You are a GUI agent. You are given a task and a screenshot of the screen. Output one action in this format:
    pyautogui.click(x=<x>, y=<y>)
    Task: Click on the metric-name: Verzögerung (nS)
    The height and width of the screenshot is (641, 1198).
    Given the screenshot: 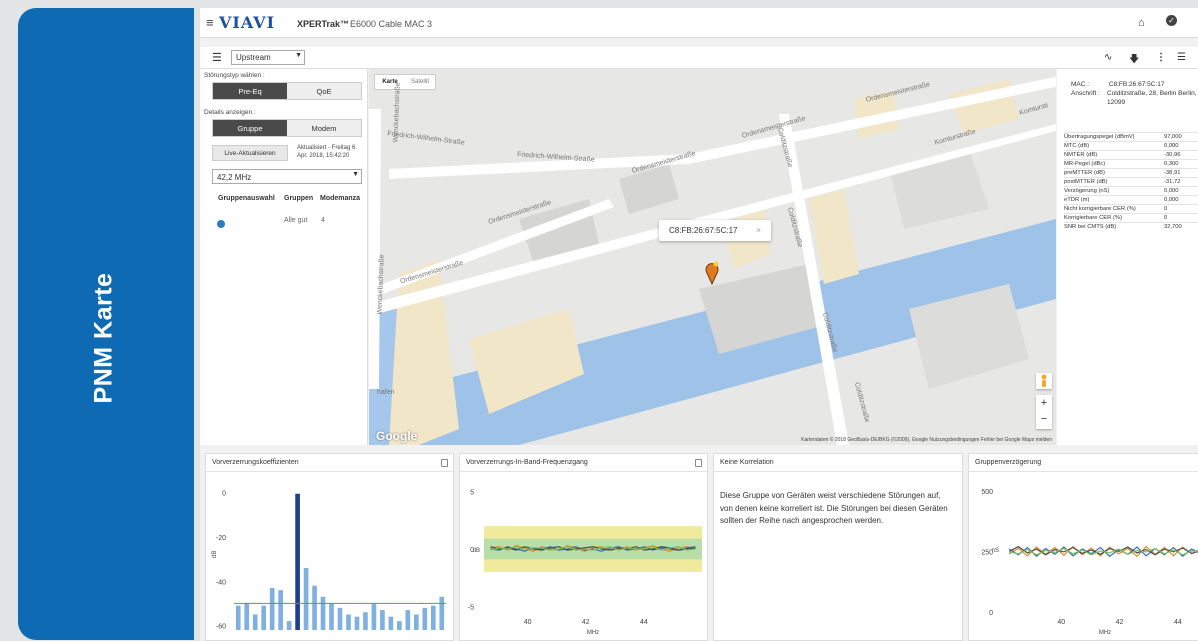 What is the action you would take?
    pyautogui.click(x=1087, y=191)
    